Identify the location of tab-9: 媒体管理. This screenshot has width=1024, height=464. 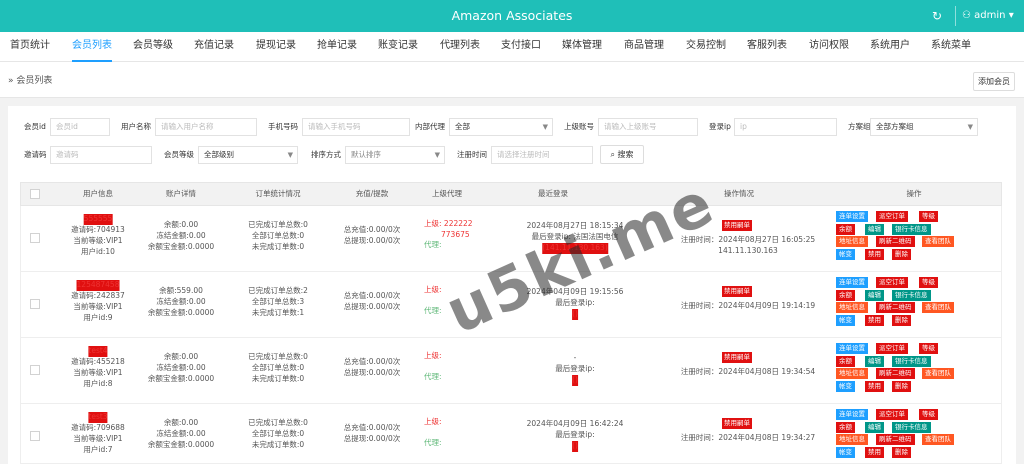
(582, 47).